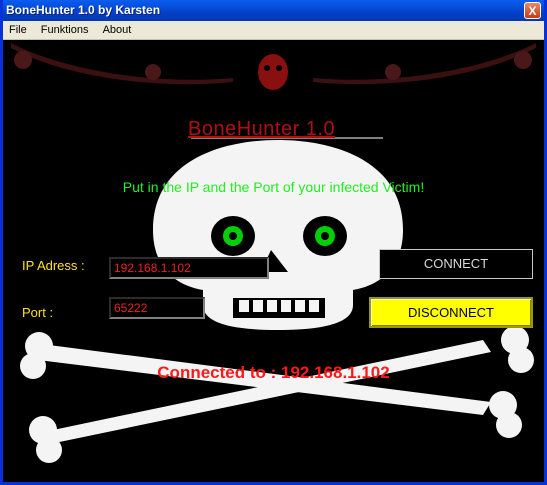  Describe the element at coordinates (157, 308) in the screenshot. I see `port-field: 65222` at that location.